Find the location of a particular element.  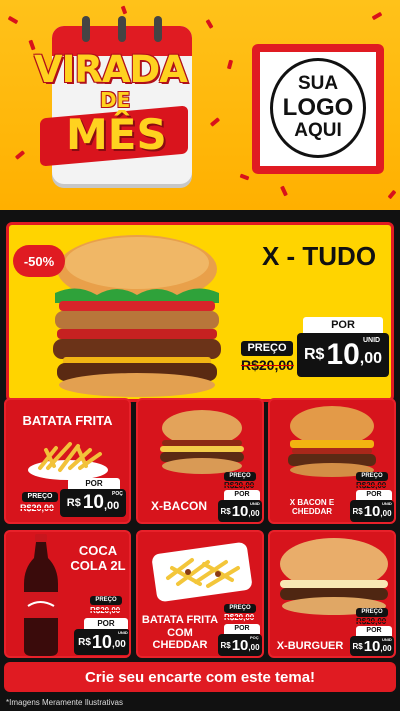

footnote: *Imagens Meramente Ilustrativas is located at coordinates (64, 702).